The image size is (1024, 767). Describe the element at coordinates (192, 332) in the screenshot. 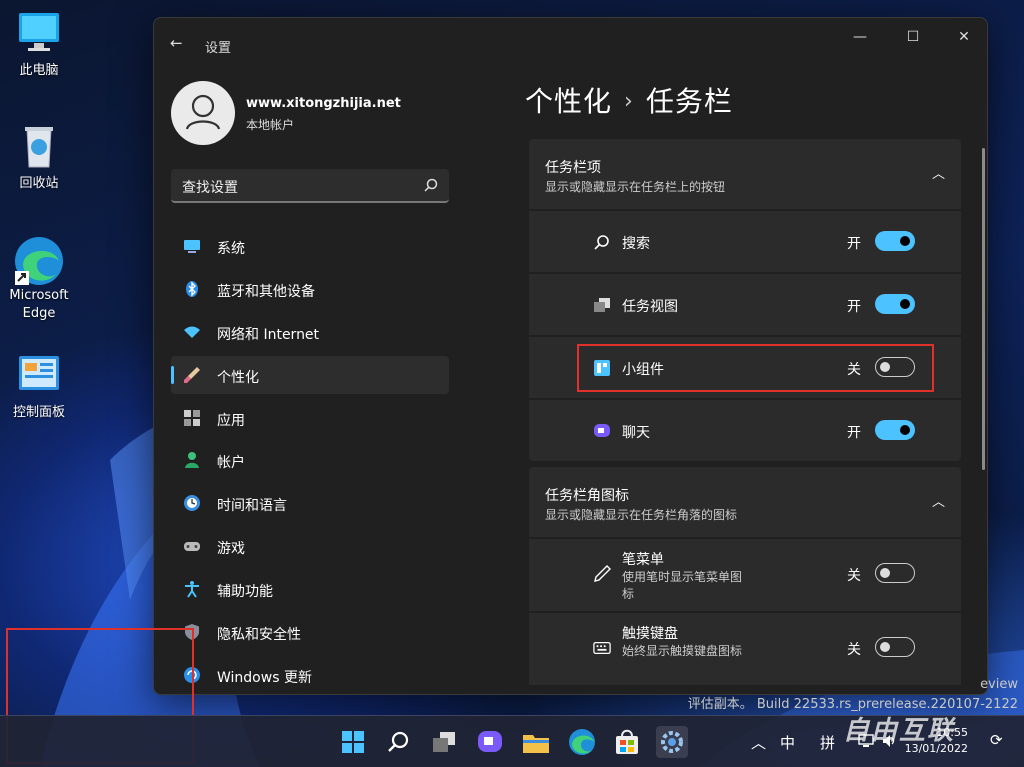

I see `wifi-icon` at that location.